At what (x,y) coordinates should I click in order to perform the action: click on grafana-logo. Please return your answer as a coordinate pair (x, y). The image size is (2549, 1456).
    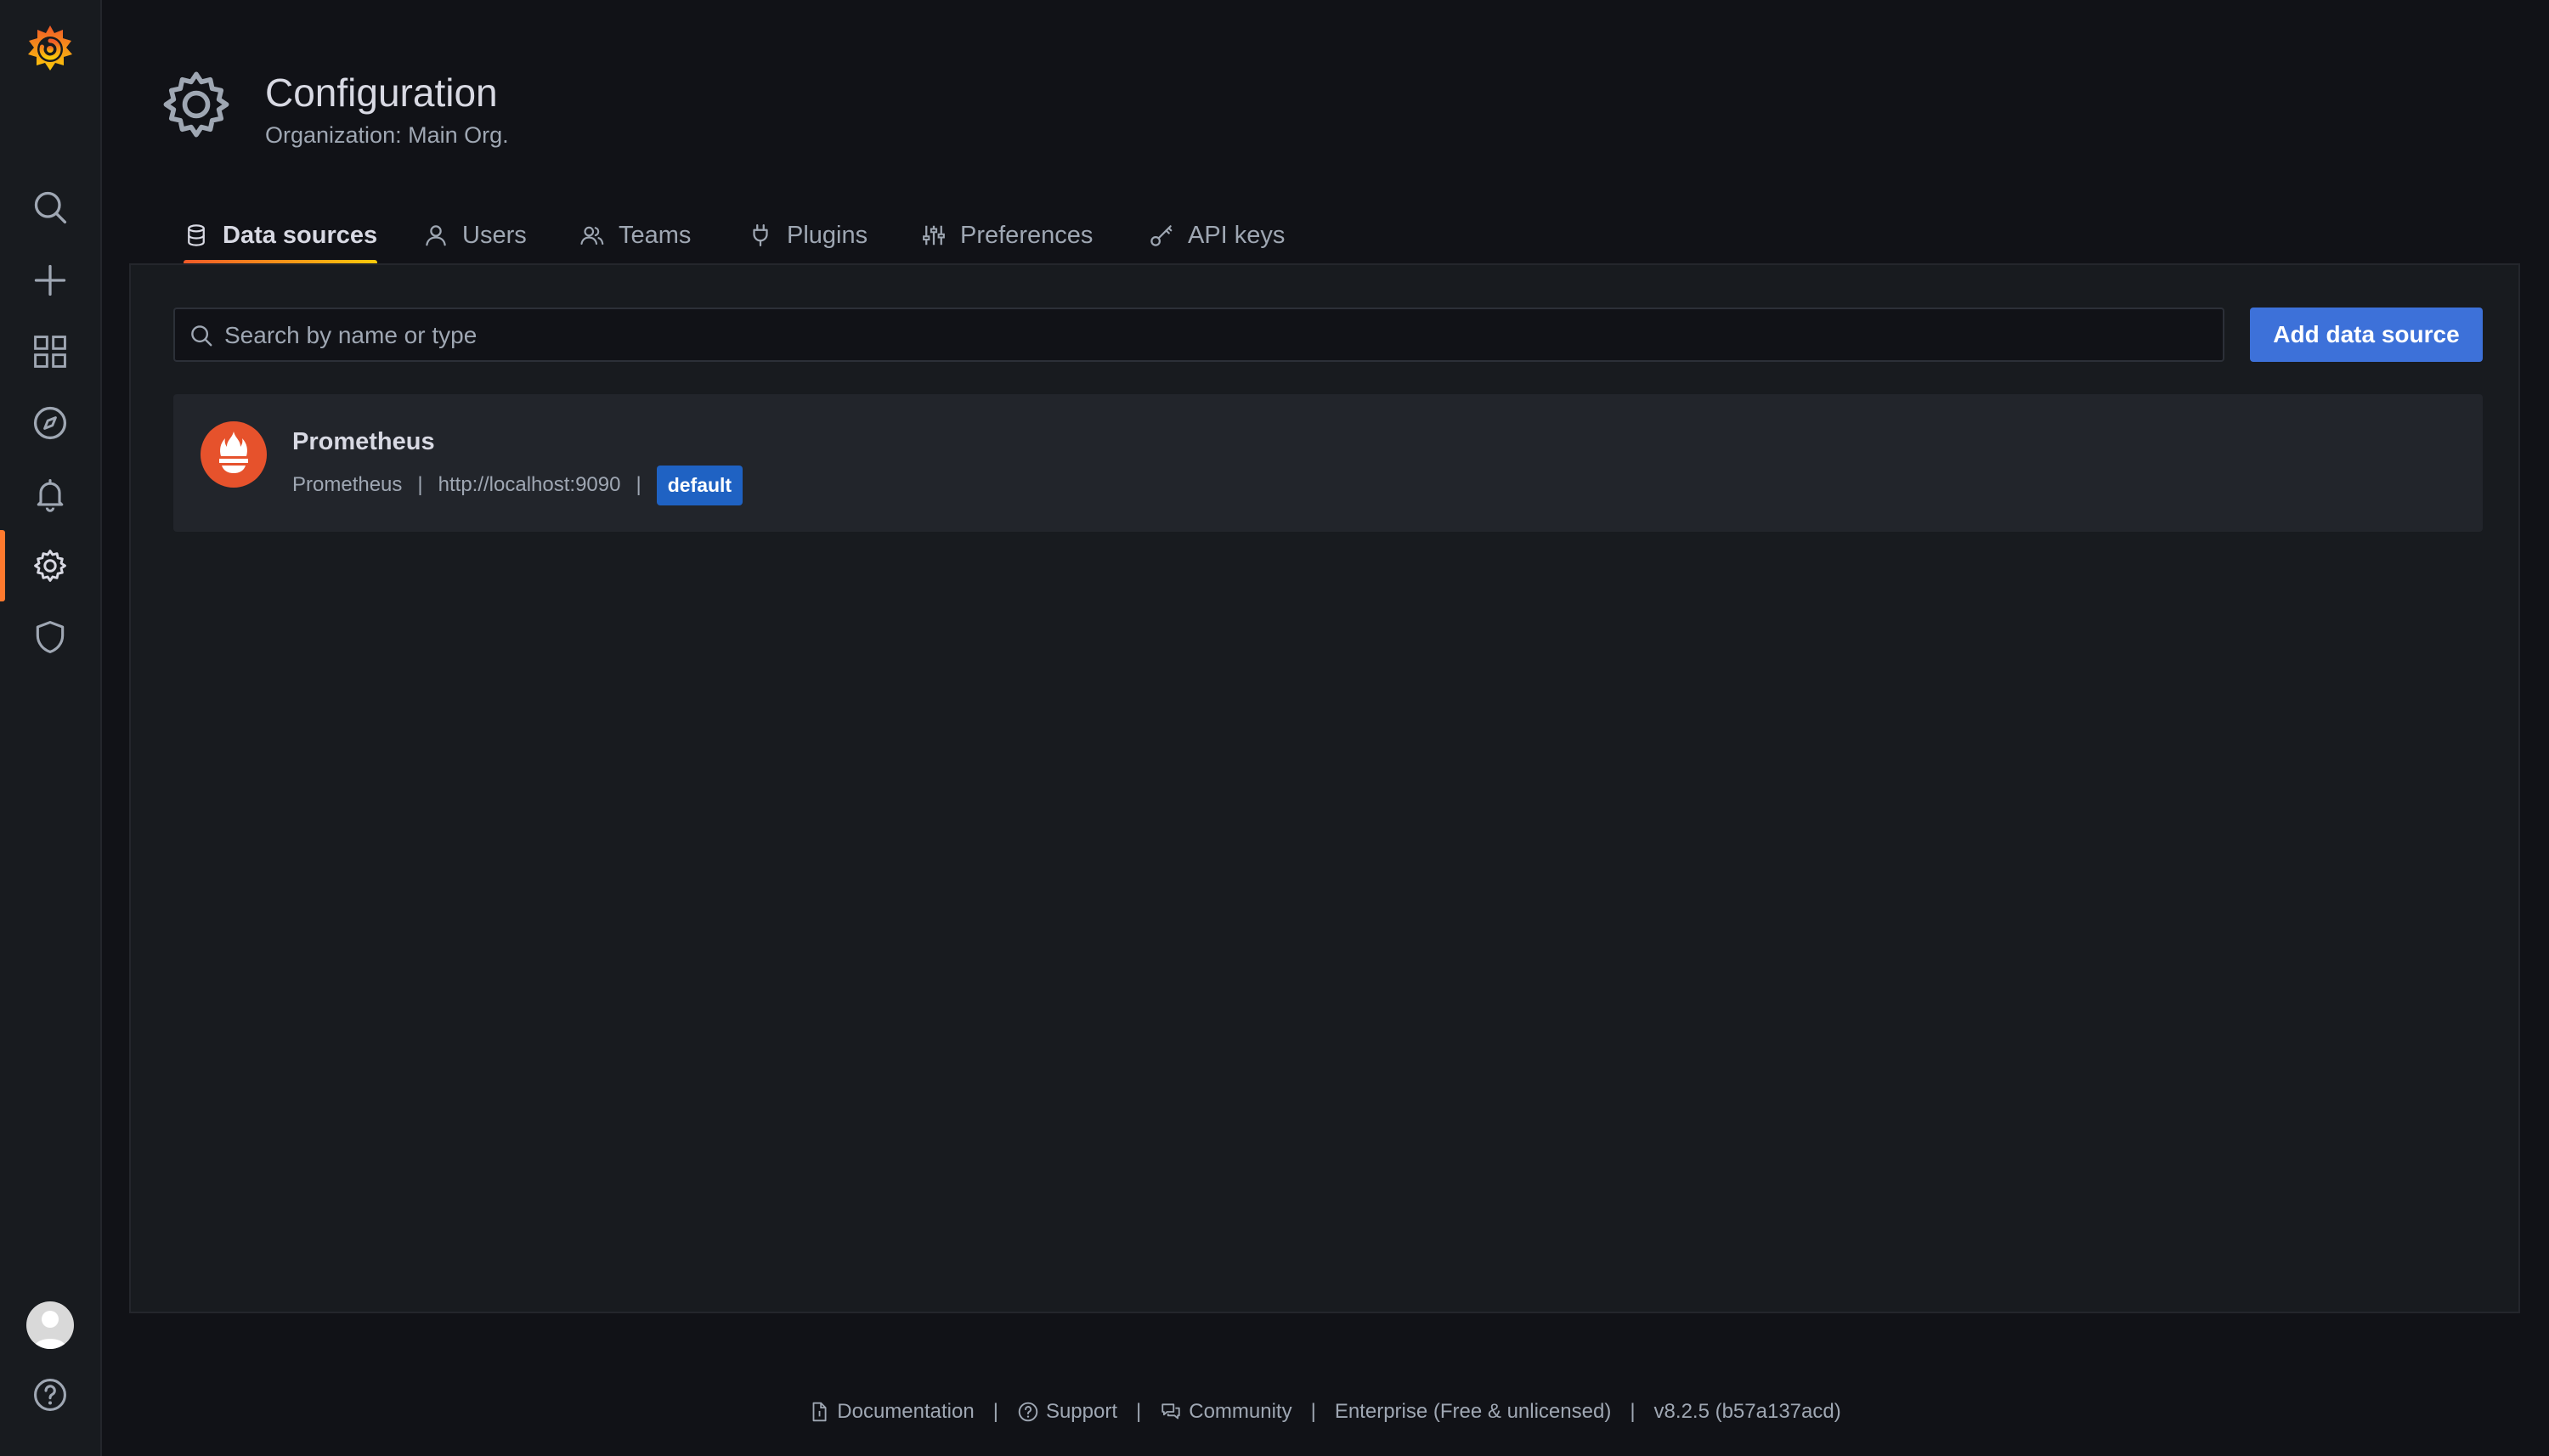
    Looking at the image, I should click on (50, 50).